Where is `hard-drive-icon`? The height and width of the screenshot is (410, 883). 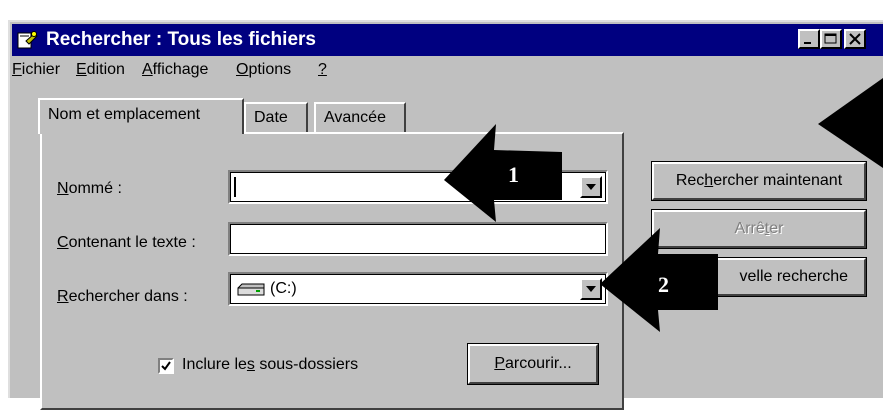 hard-drive-icon is located at coordinates (251, 289).